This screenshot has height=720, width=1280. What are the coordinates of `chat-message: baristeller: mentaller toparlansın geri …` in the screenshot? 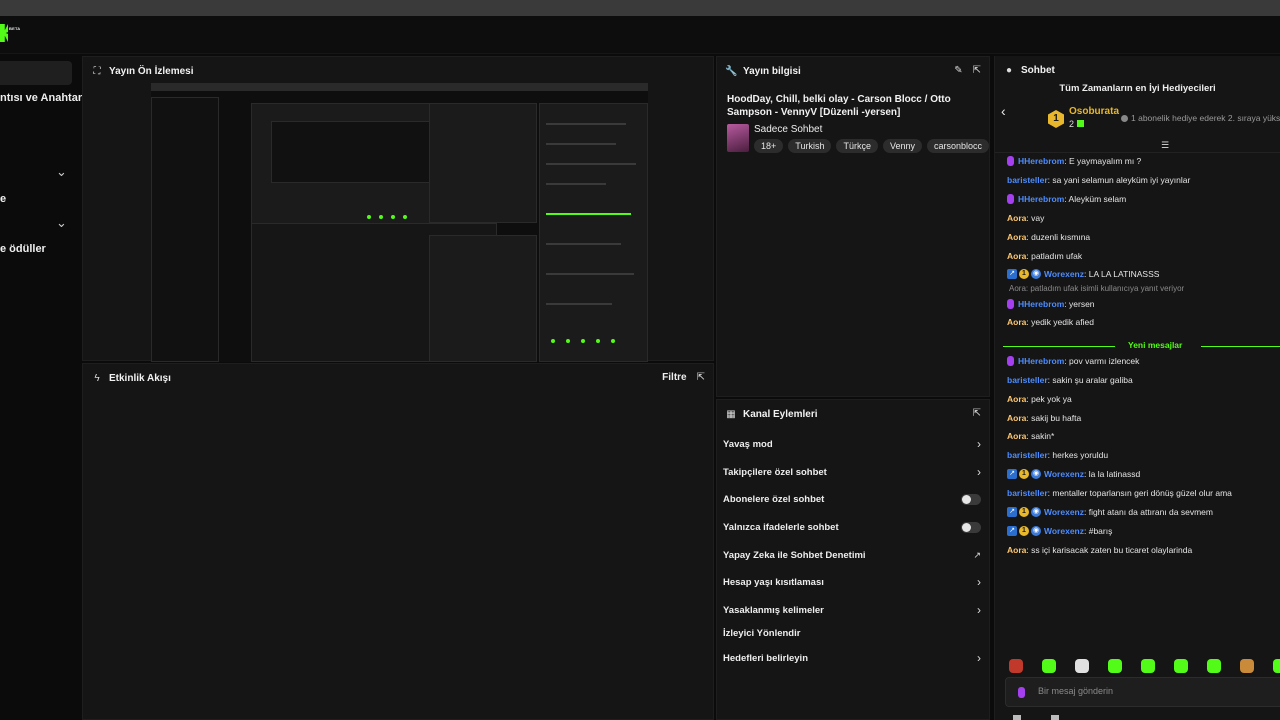 It's located at (1119, 493).